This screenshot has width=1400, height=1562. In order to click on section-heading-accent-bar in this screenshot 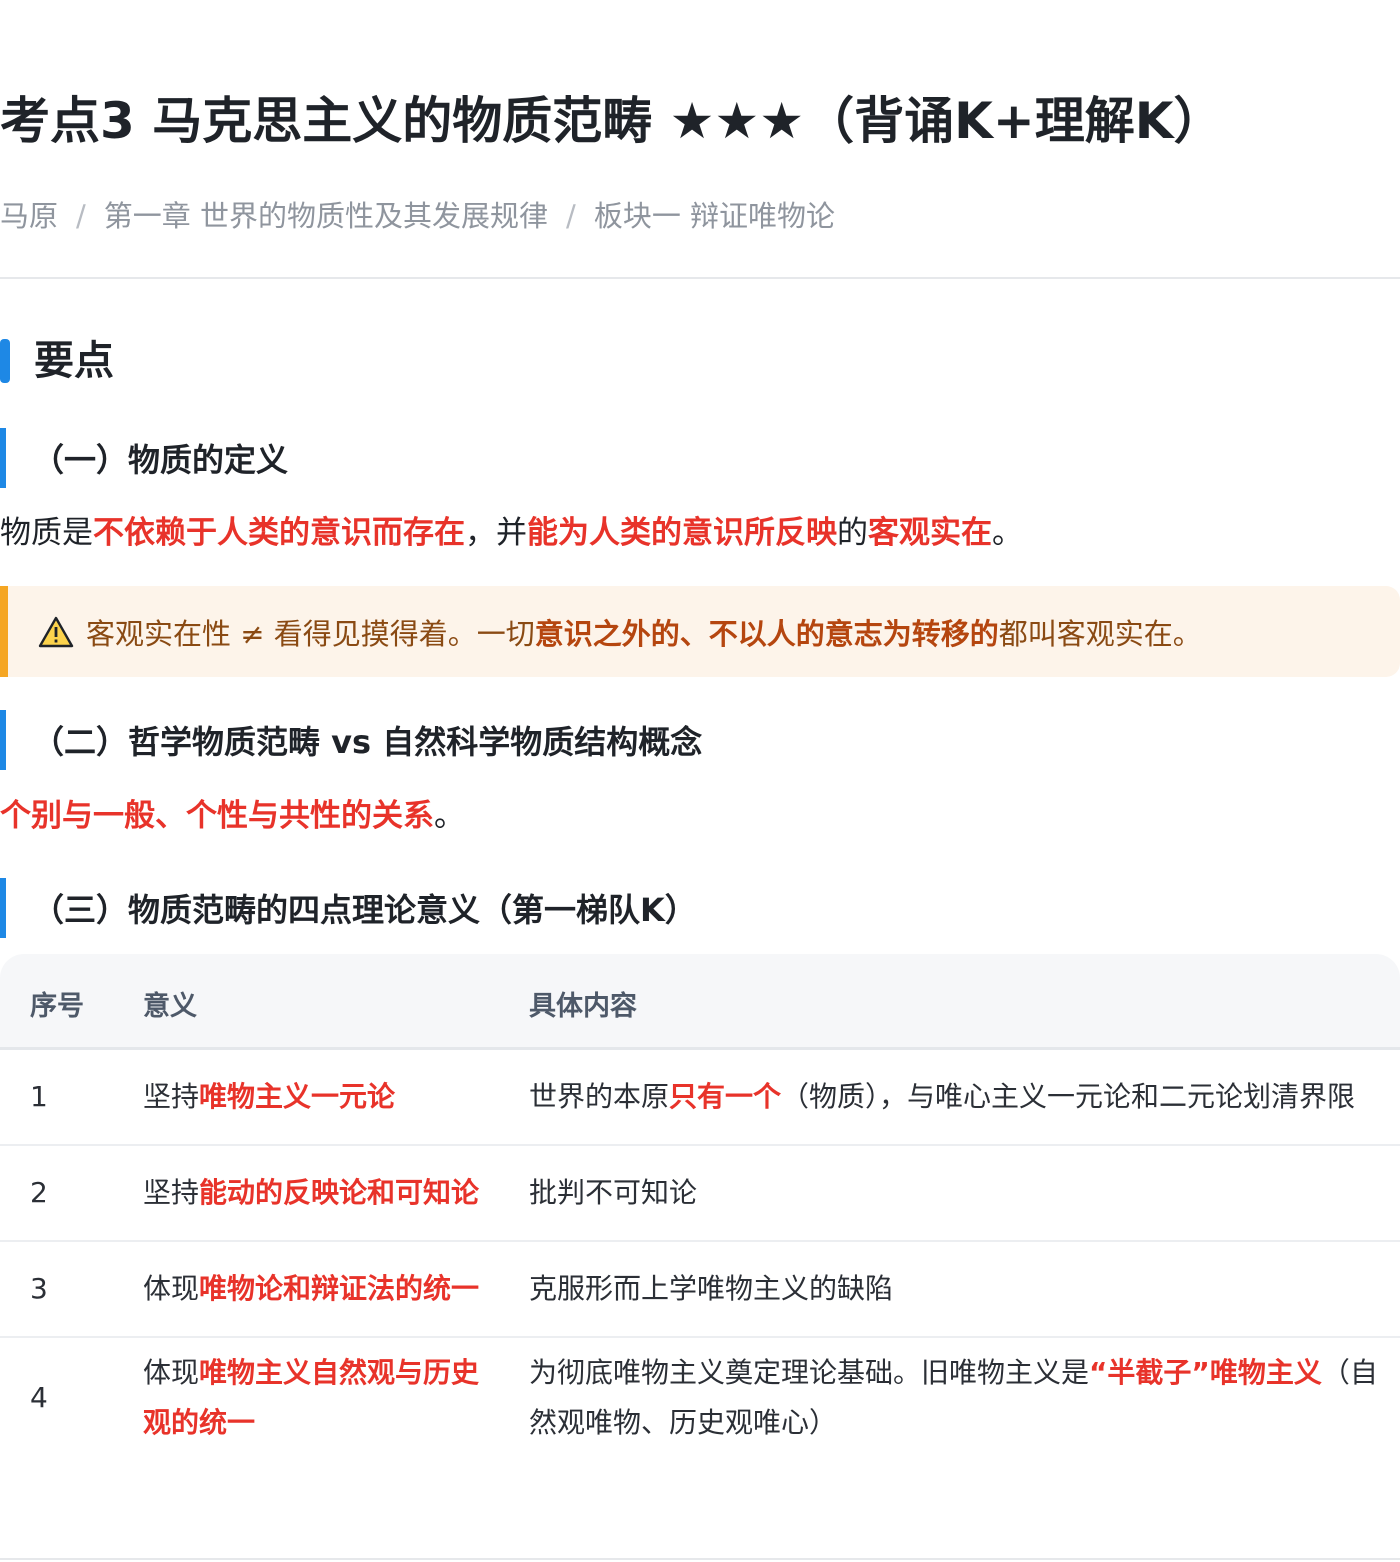, I will do `click(5, 361)`.